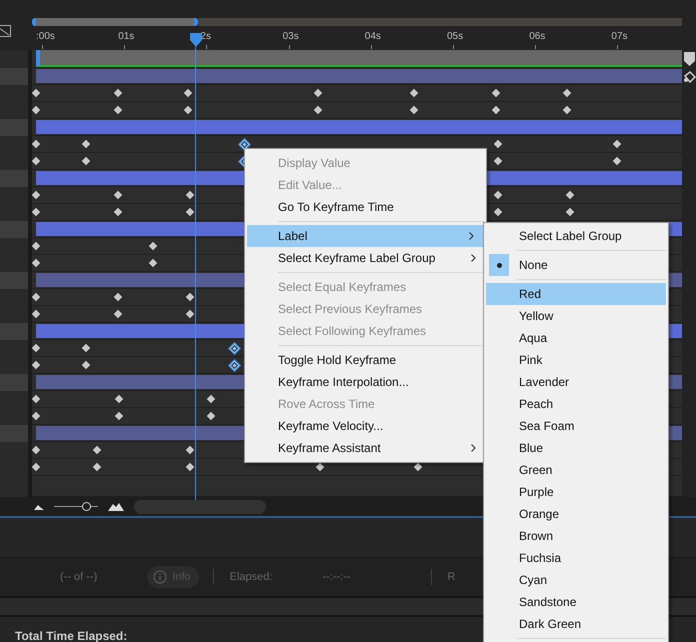 This screenshot has width=696, height=642. What do you see at coordinates (455, 36) in the screenshot?
I see `time-label: 05s` at bounding box center [455, 36].